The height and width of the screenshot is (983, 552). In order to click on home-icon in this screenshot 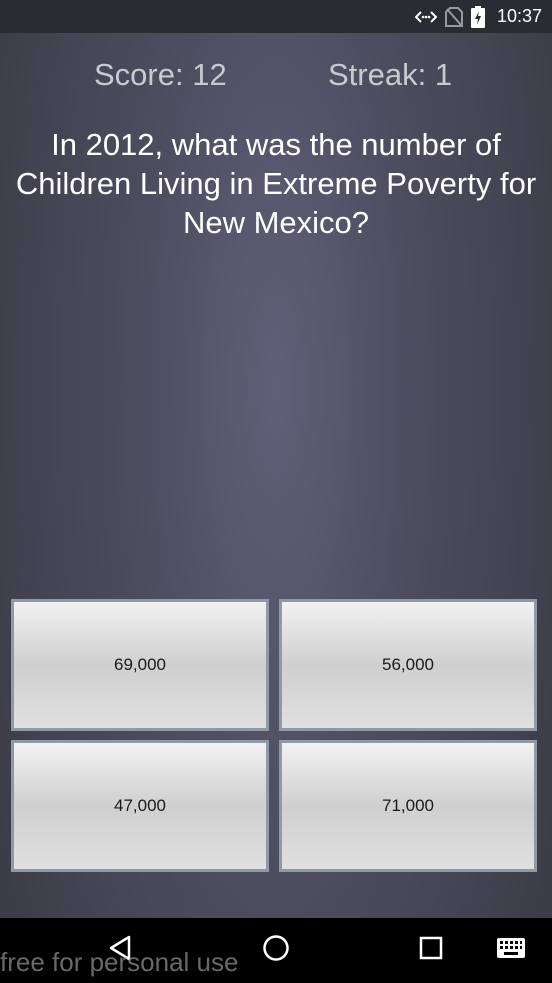, I will do `click(276, 950)`.